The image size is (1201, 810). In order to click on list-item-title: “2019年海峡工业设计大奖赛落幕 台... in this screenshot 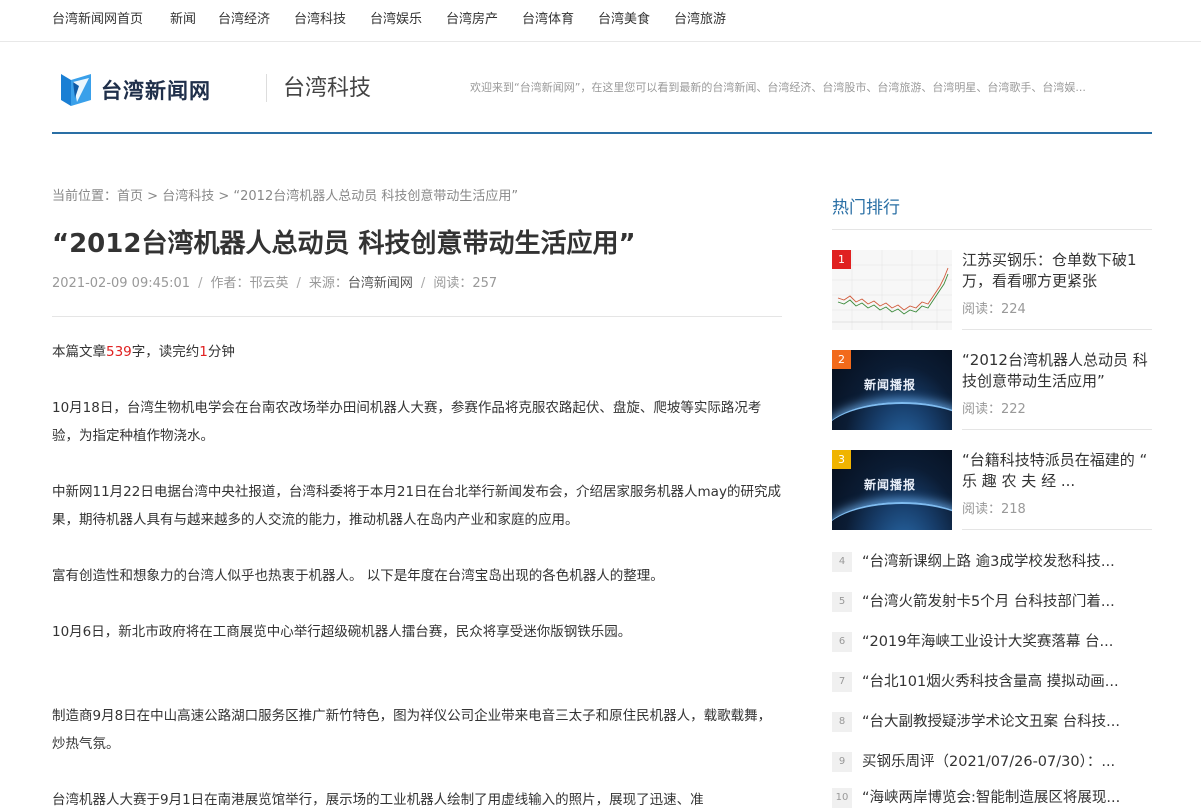, I will do `click(1007, 642)`.